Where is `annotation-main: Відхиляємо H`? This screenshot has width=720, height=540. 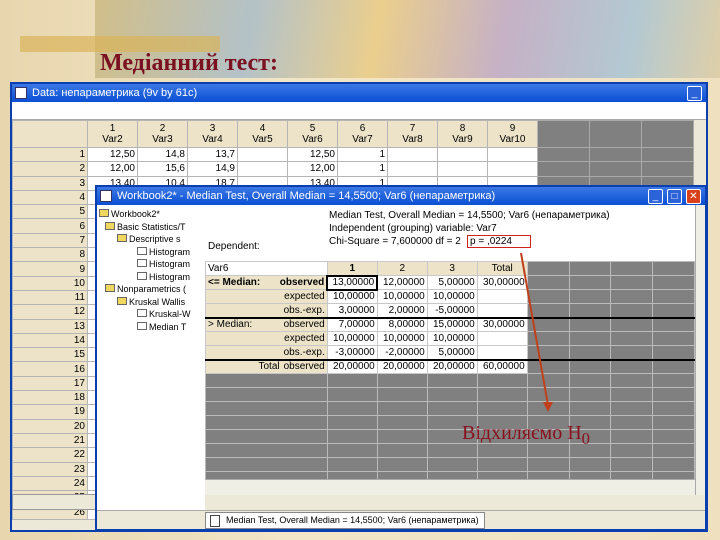 annotation-main: Відхиляємо H is located at coordinates (522, 433).